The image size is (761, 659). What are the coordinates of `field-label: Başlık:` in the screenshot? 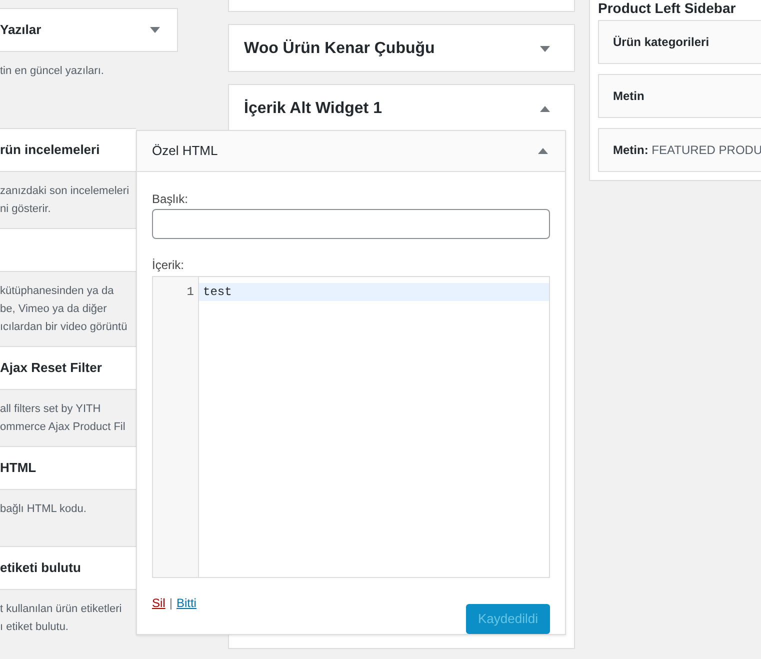 It's located at (171, 199).